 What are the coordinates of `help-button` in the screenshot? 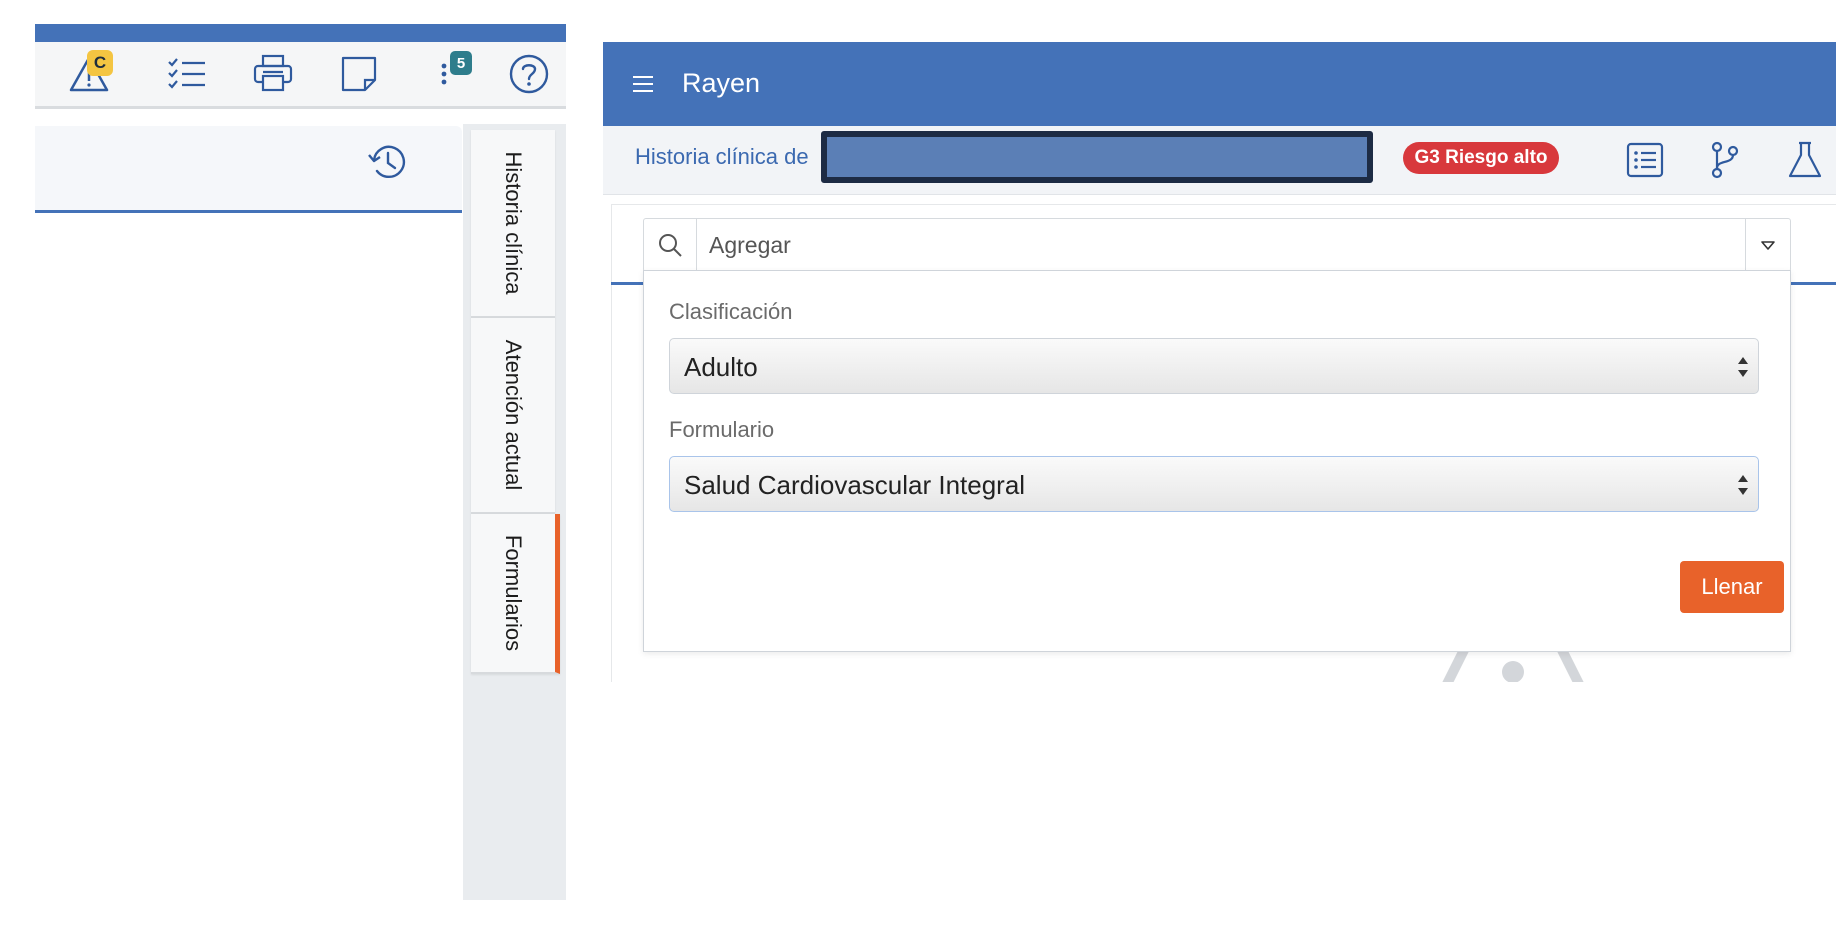 It's located at (529, 74).